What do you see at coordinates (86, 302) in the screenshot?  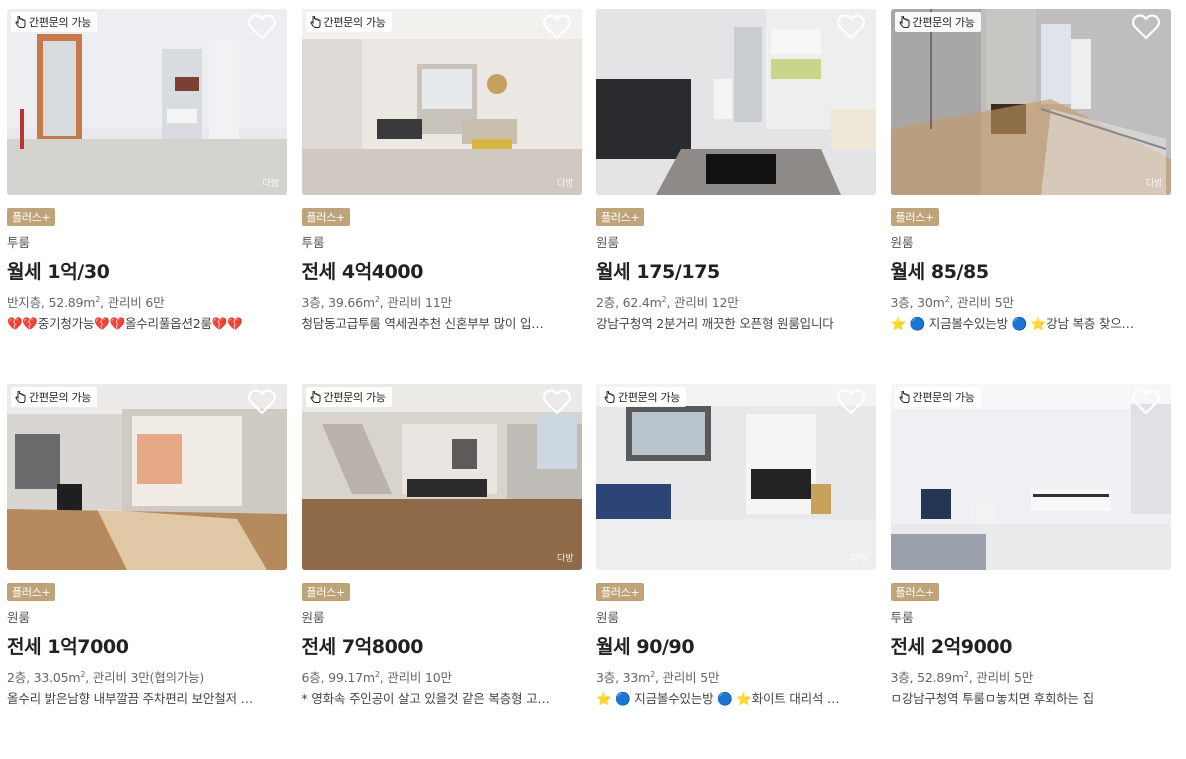 I see `spec-line: 반지층, 52.89m2, 관리비 6만` at bounding box center [86, 302].